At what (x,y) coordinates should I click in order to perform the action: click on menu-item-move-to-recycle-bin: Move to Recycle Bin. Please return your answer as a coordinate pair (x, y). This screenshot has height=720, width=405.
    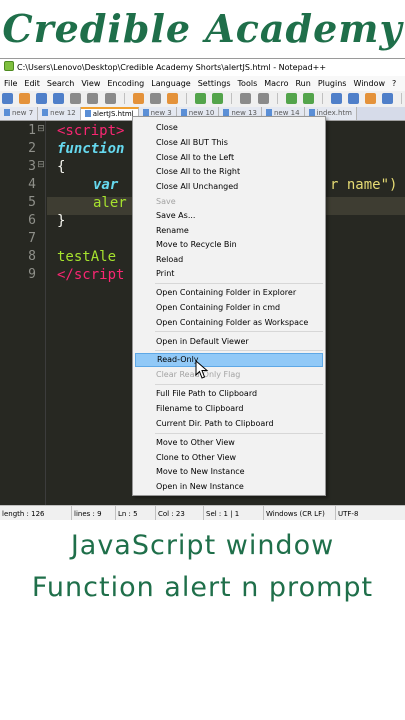
    Looking at the image, I should click on (229, 245).